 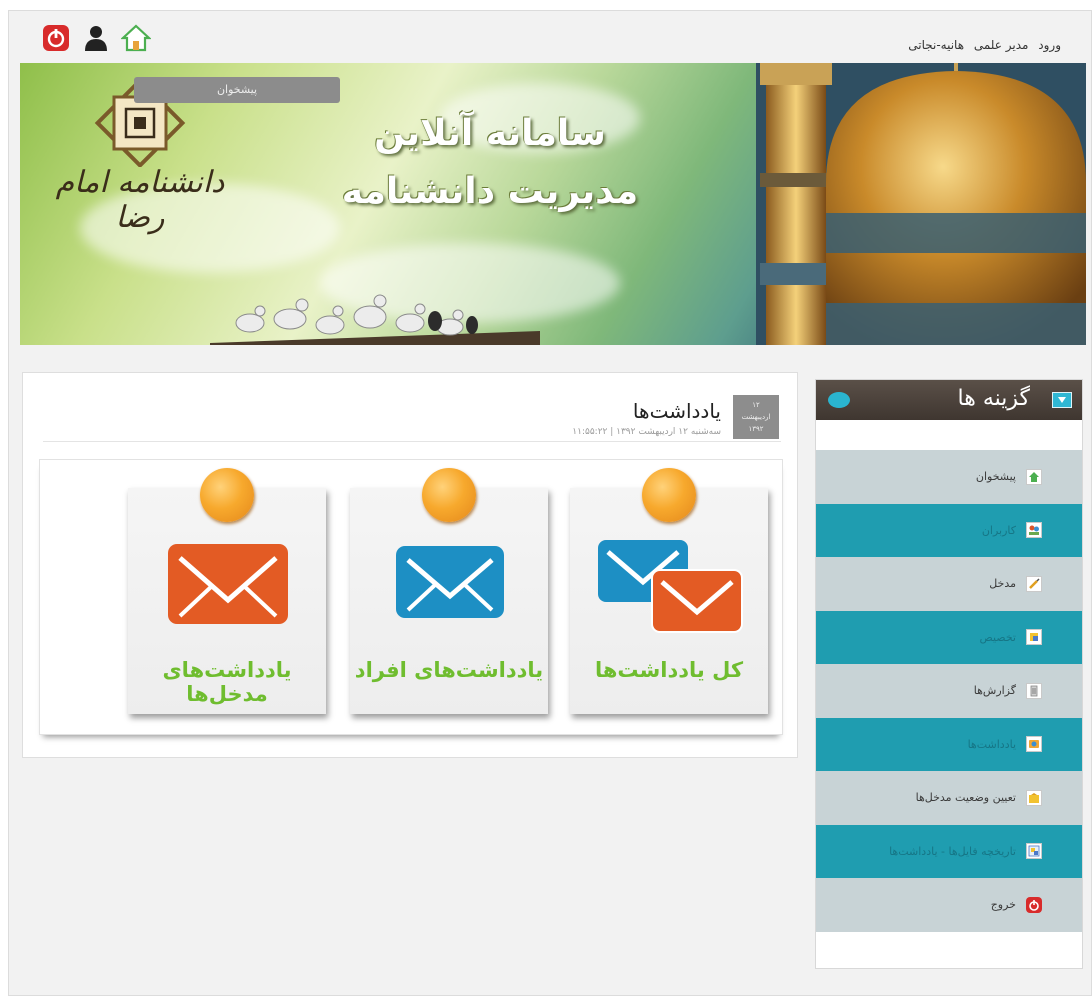 I want to click on sidebar-item-label: تعیین وضعیت مدخل‌ها, so click(x=965, y=798).